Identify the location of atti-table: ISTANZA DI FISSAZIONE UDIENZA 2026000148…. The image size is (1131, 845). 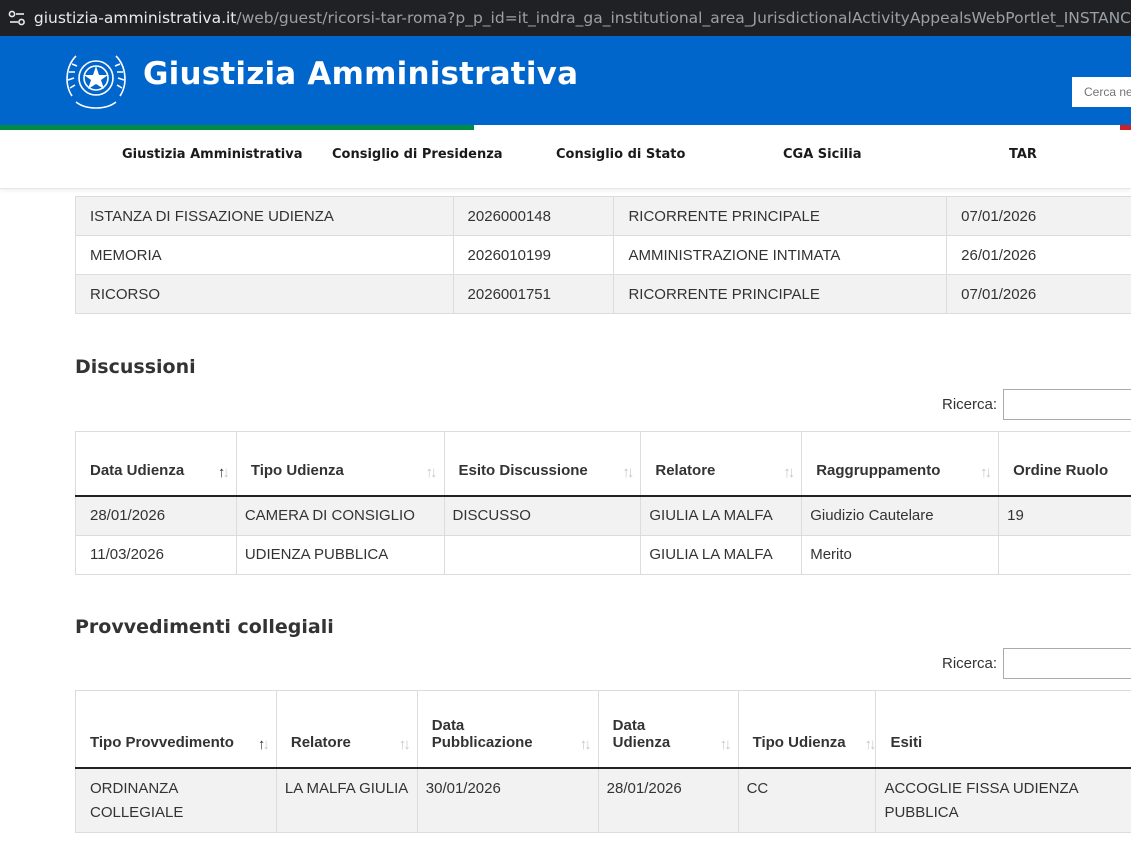
(603, 255).